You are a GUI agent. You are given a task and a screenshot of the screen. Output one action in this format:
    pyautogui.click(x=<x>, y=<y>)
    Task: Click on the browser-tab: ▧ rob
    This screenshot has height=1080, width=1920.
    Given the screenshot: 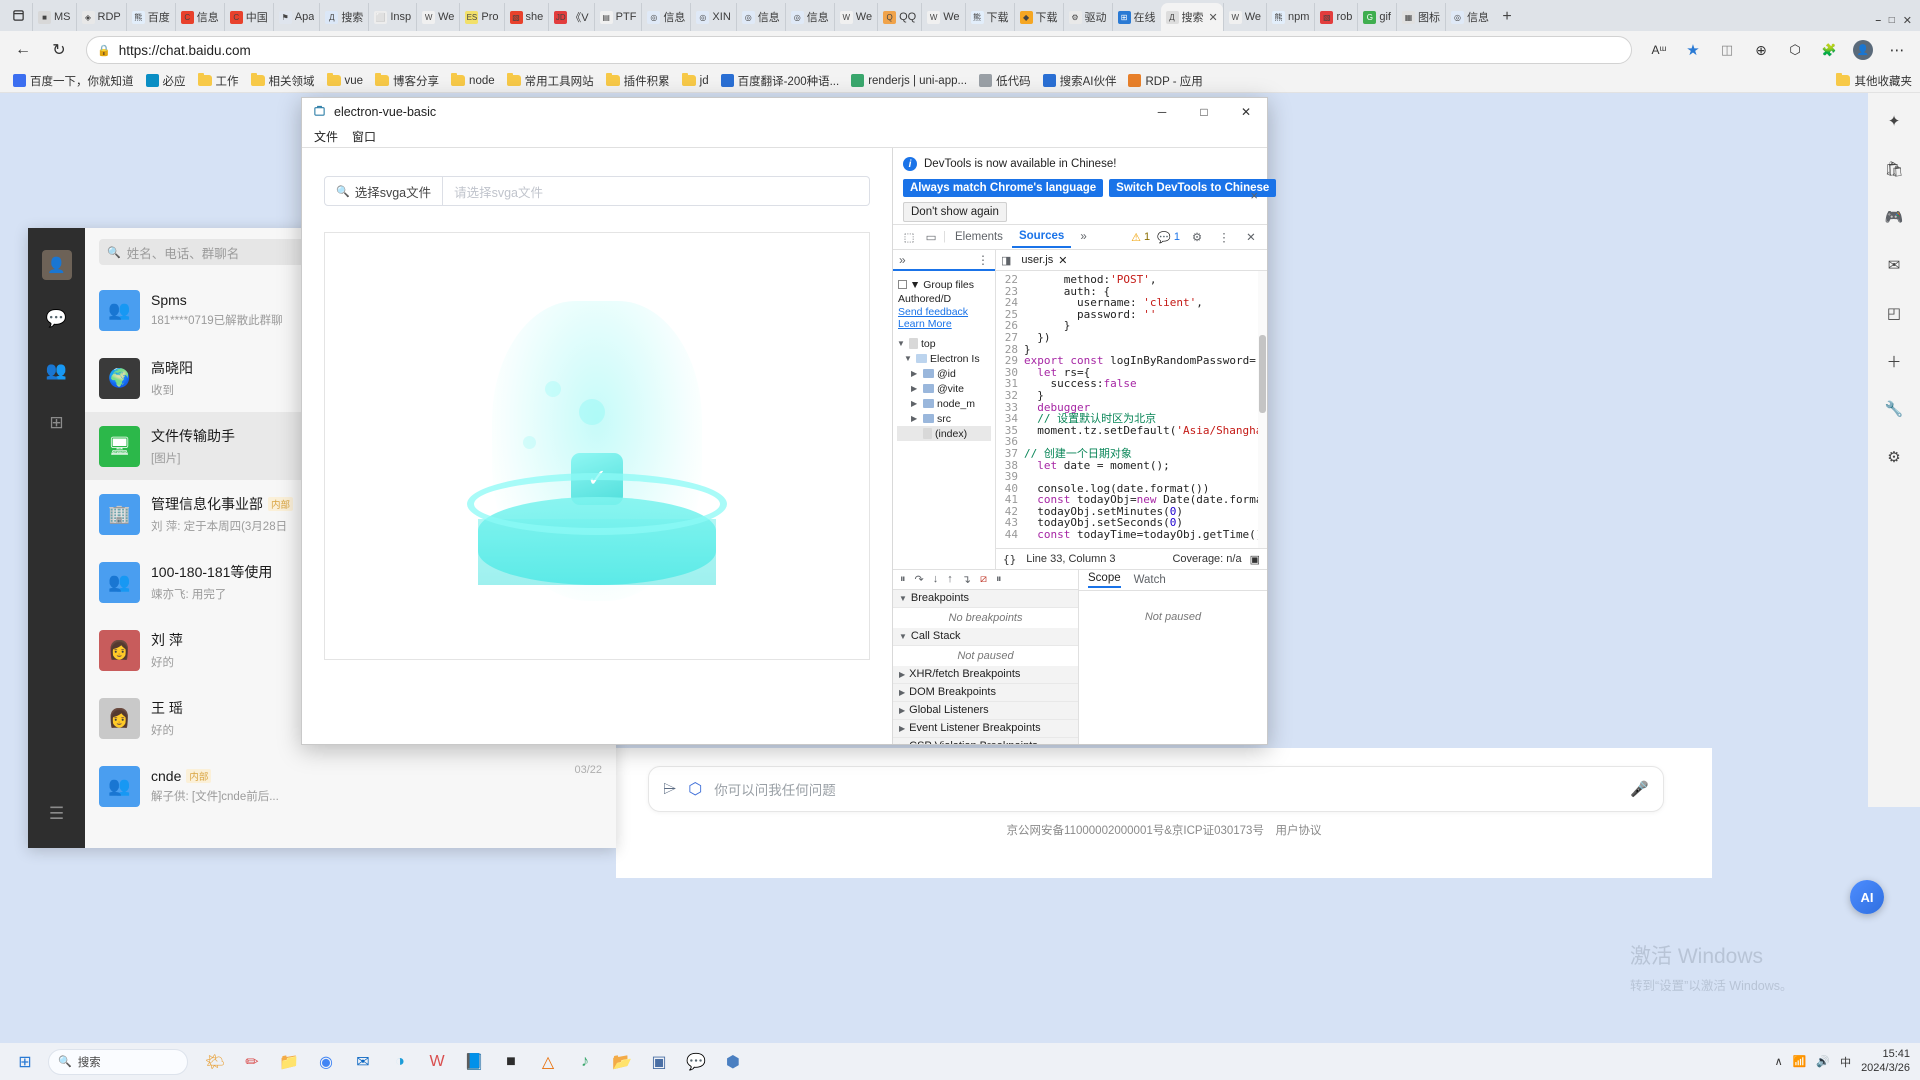 What is the action you would take?
    pyautogui.click(x=1335, y=17)
    